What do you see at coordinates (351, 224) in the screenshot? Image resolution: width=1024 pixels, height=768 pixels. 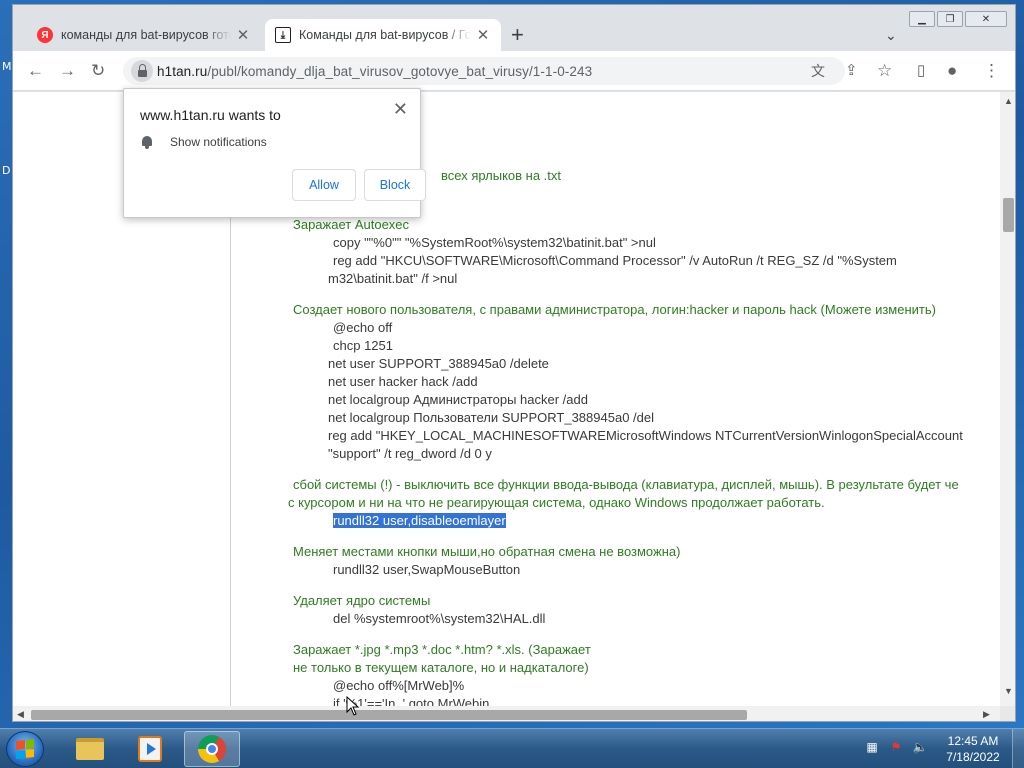 I see `text-line: Заражает Autoexec` at bounding box center [351, 224].